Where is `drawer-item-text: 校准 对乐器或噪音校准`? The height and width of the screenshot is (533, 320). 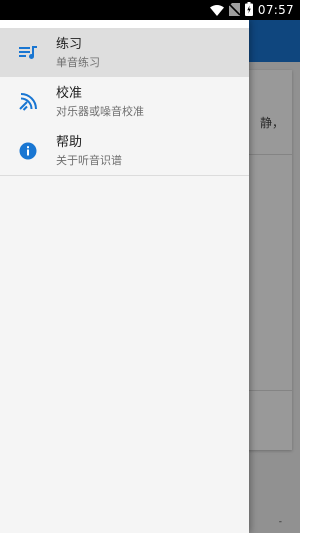 drawer-item-text: 校准 对乐器或噪音校准 is located at coordinates (100, 102).